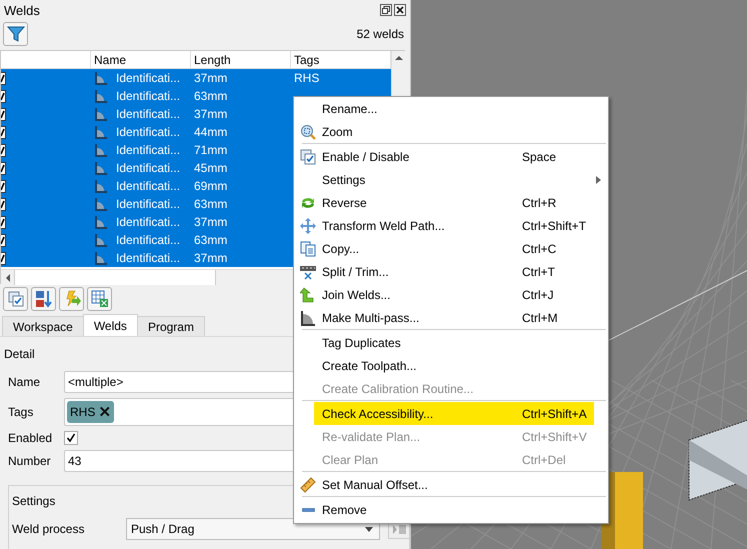 Image resolution: width=747 pixels, height=549 pixels. Describe the element at coordinates (170, 326) in the screenshot. I see `tab: Program` at that location.